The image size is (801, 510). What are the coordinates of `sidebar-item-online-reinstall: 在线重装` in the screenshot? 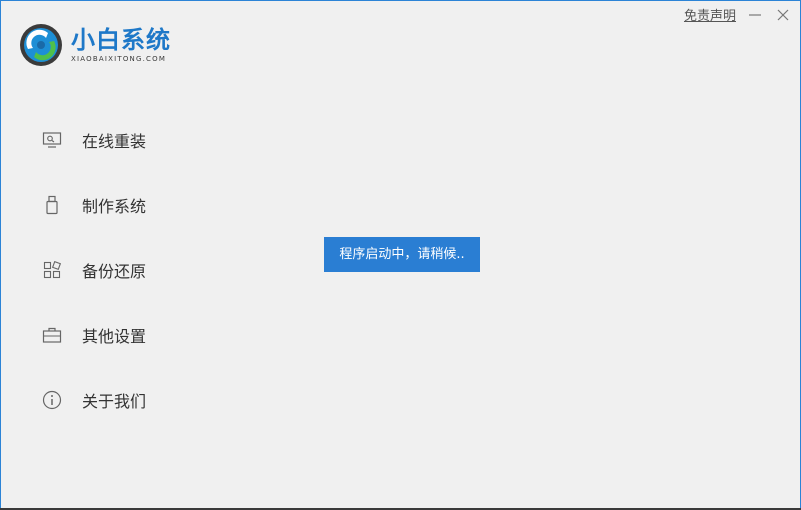 It's located at (141, 139).